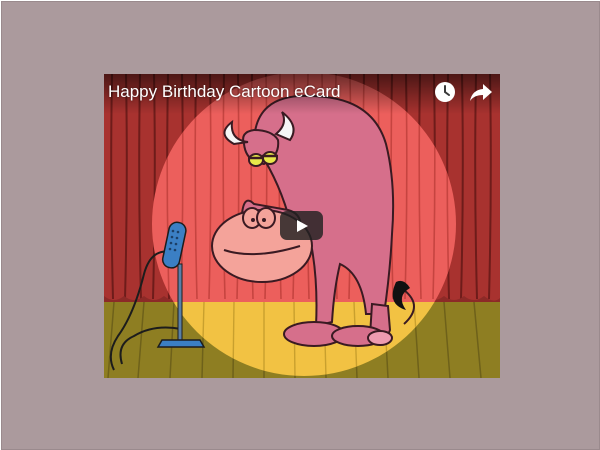 Image resolution: width=600 pixels, height=450 pixels. I want to click on play-button, so click(301, 225).